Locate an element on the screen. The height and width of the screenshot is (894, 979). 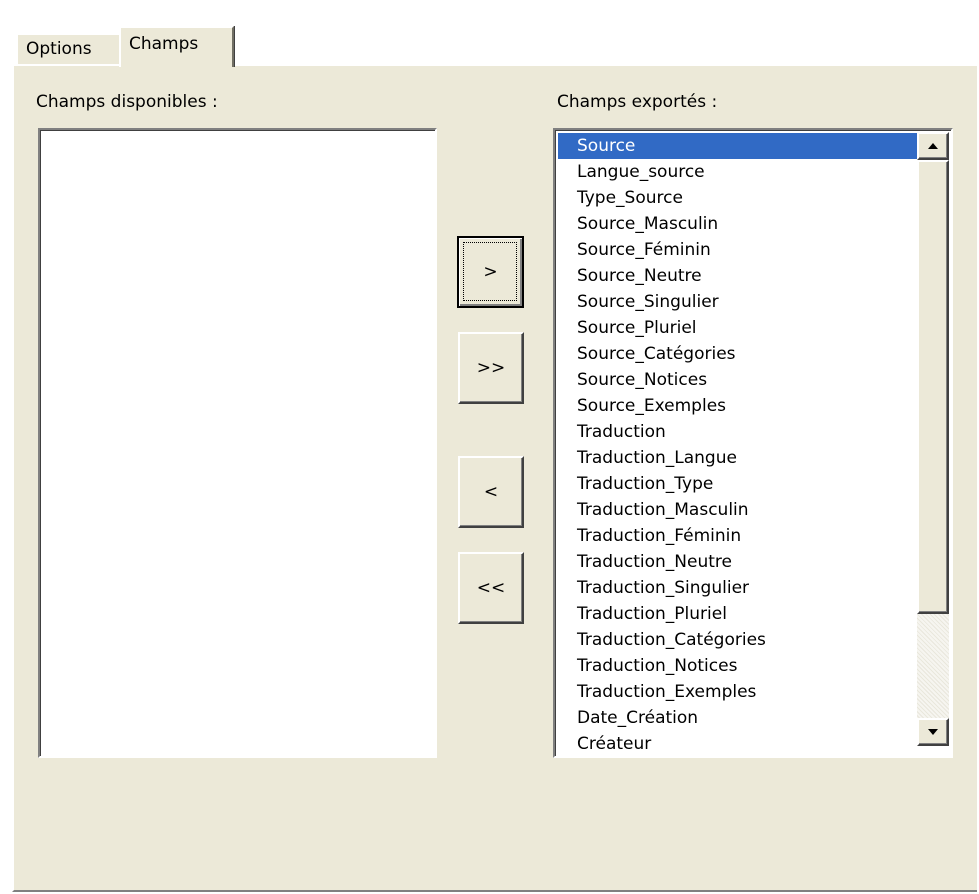
arrow-up-icon is located at coordinates (933, 146).